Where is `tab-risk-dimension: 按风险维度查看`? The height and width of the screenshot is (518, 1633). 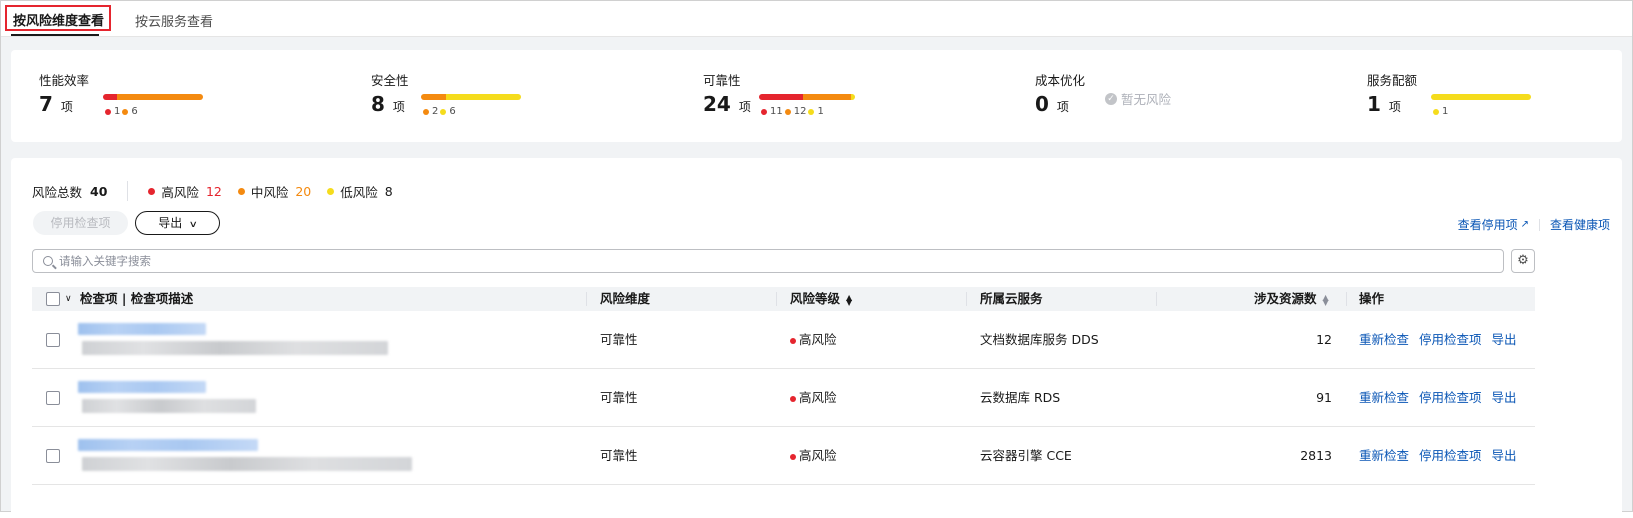
tab-risk-dimension: 按风险维度查看 is located at coordinates (58, 18).